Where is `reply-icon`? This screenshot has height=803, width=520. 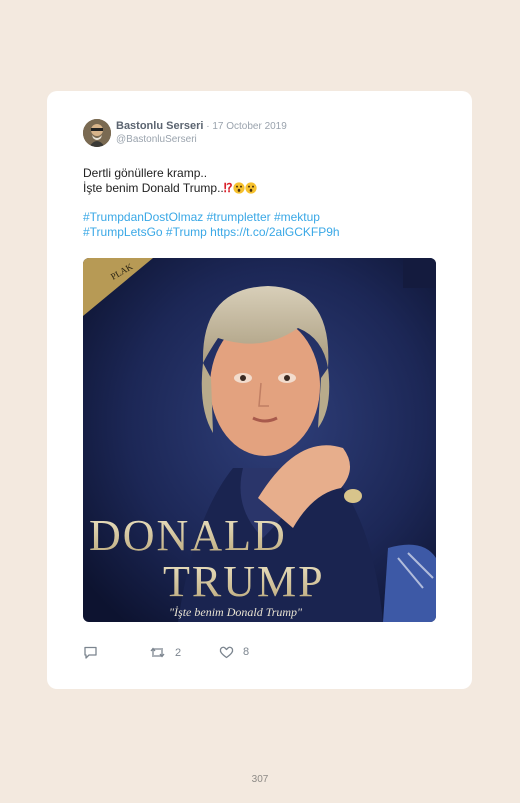 reply-icon is located at coordinates (90, 652).